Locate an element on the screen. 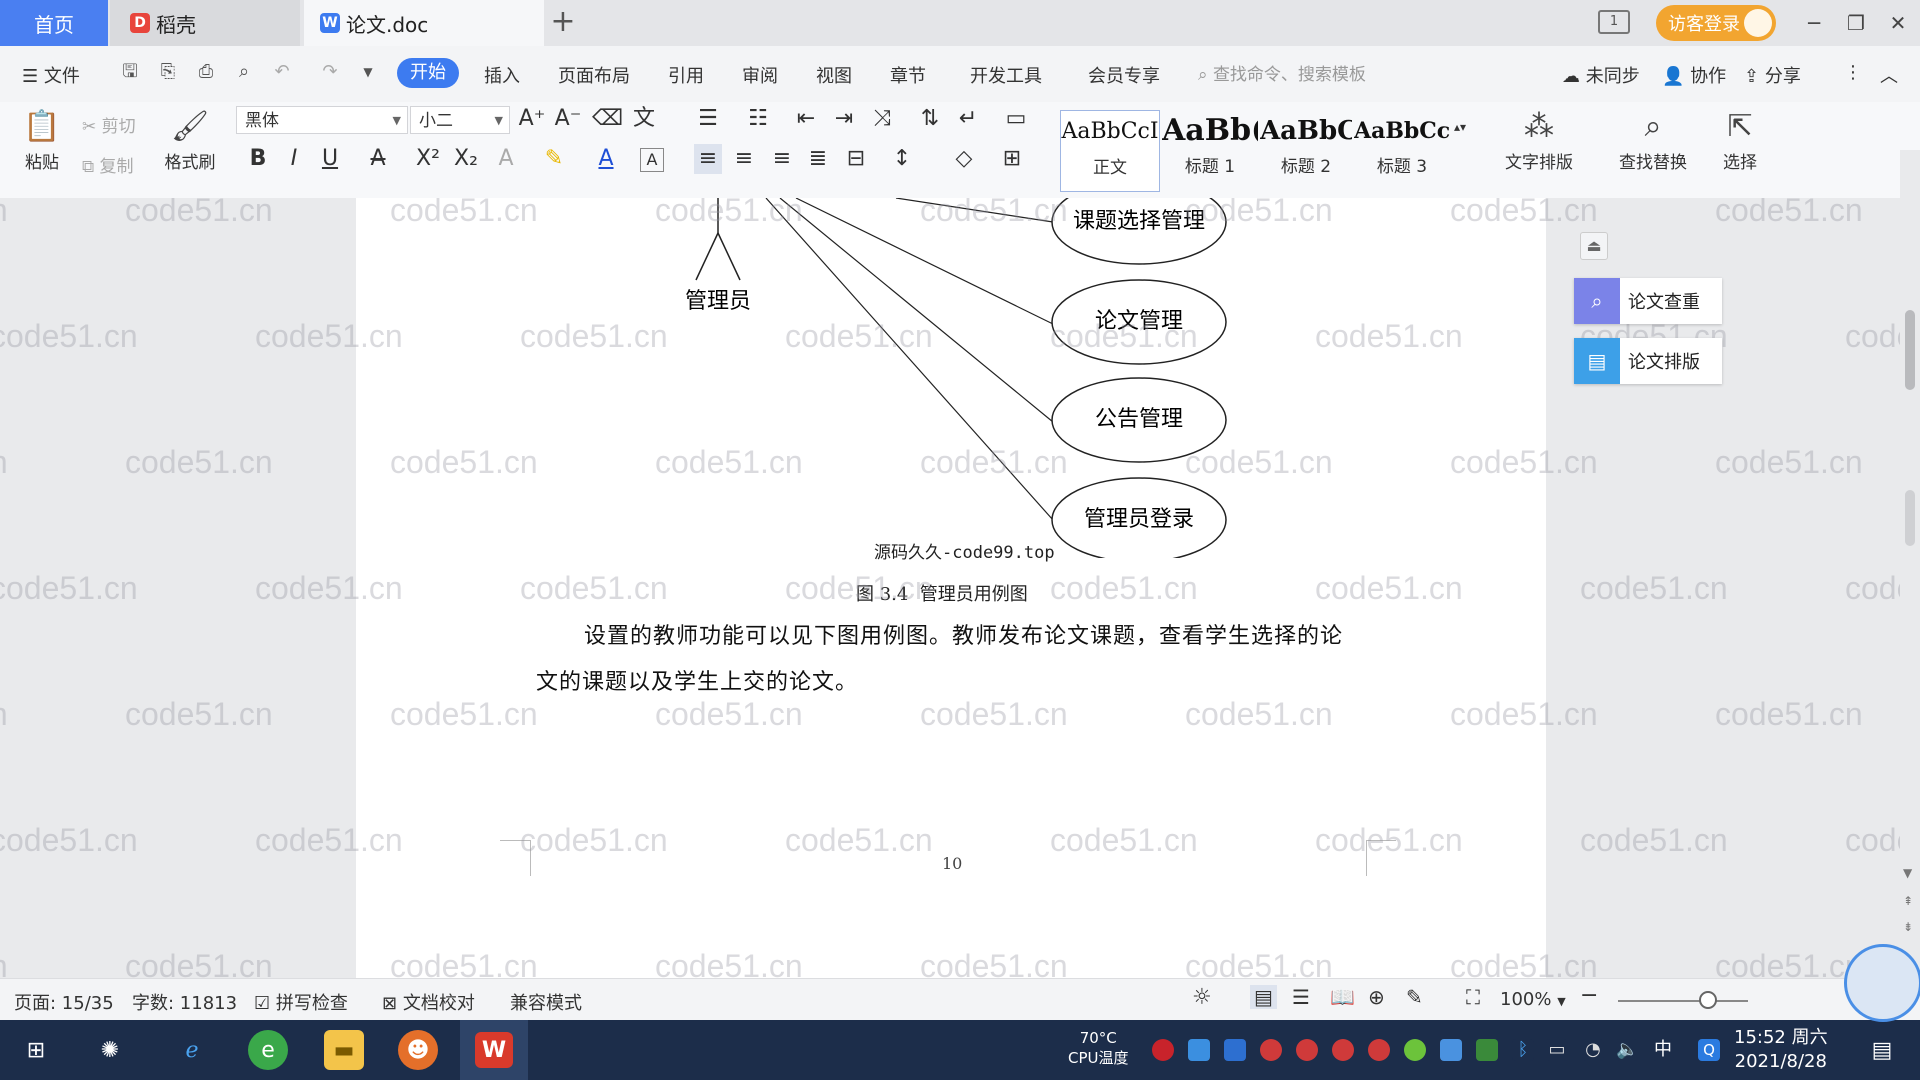 The image size is (1920, 1080). file-menu: ☰ 文件 is located at coordinates (51, 75).